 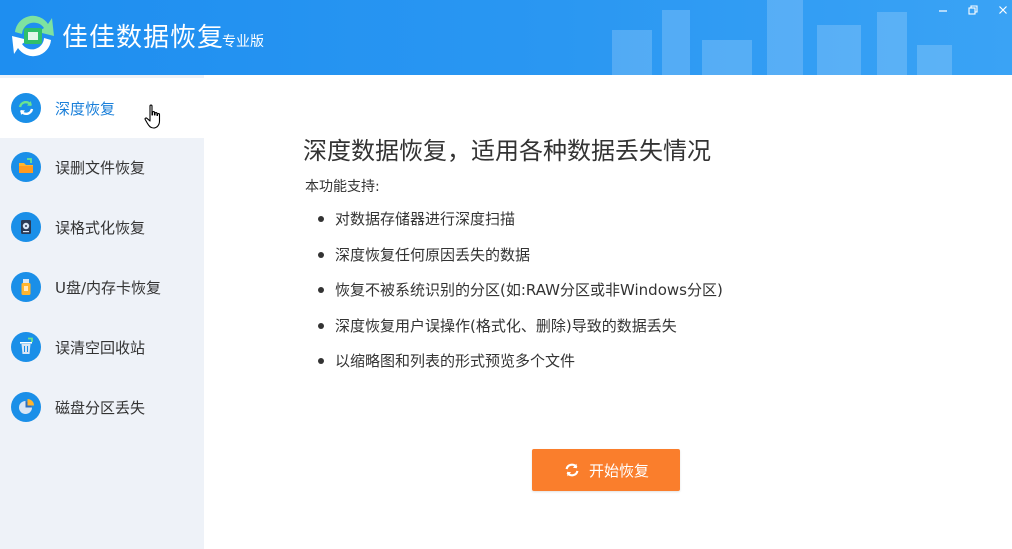 I want to click on feature-intro: 本功能支持:, so click(x=342, y=187).